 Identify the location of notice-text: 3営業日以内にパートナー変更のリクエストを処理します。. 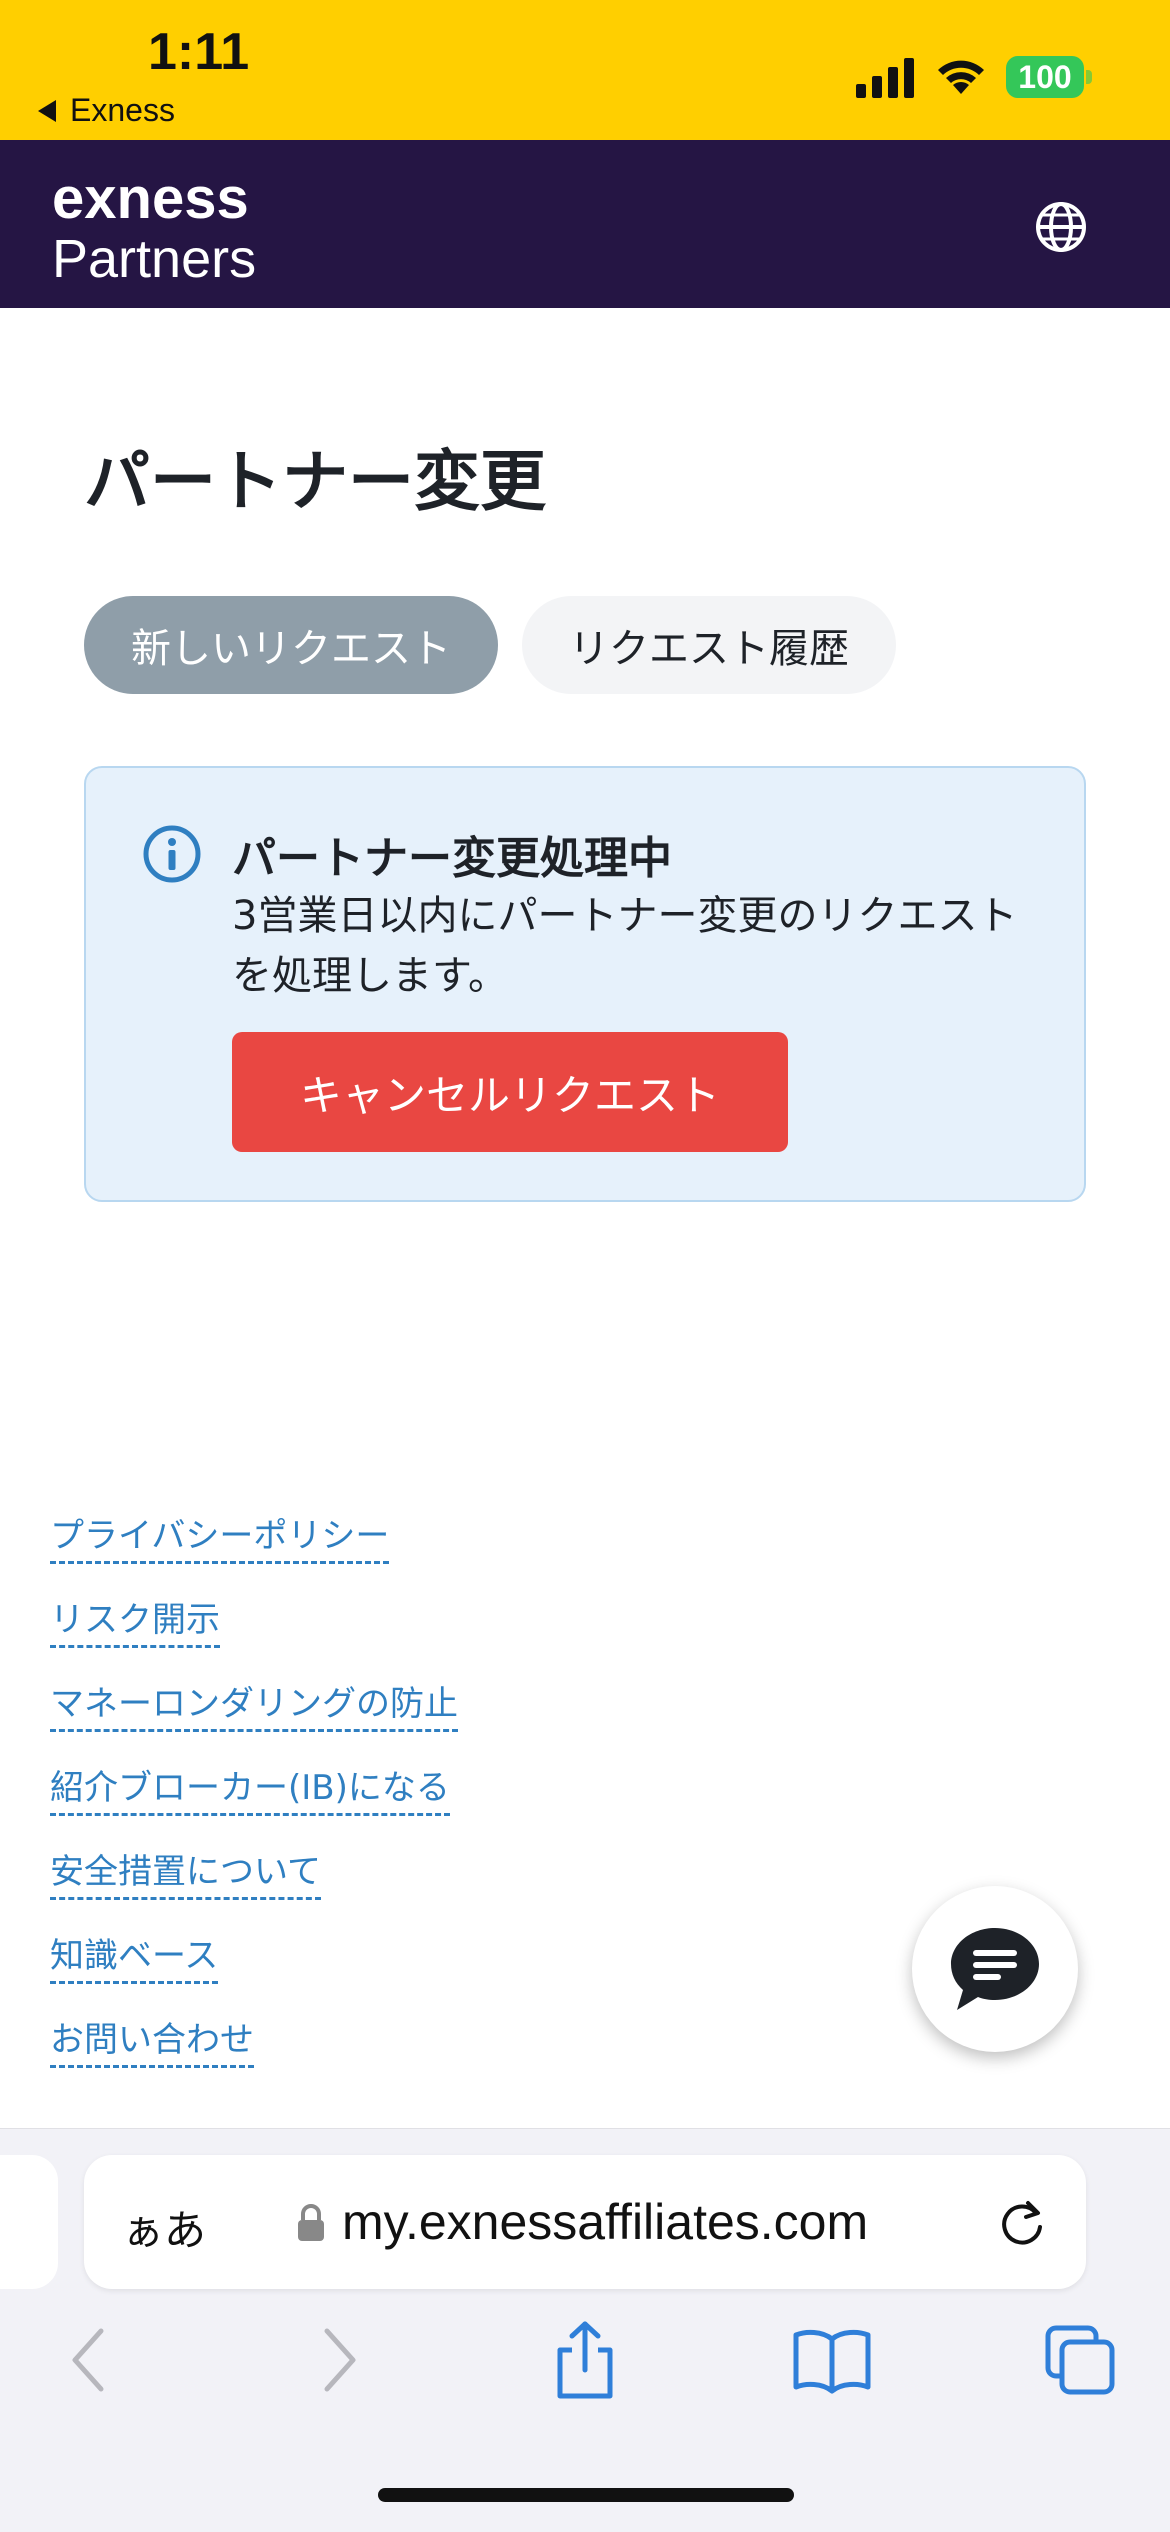
(625, 946).